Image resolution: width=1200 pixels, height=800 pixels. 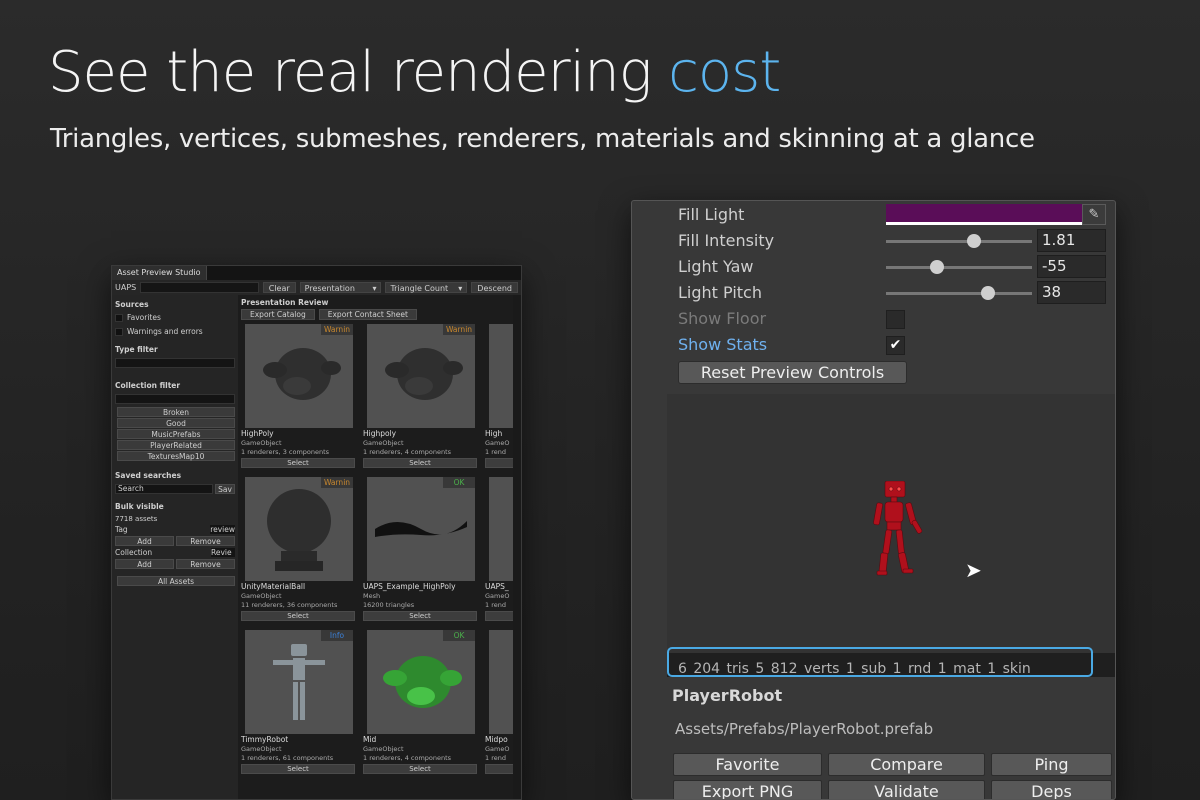 I want to click on export-png-button: Export PNG, so click(x=747, y=789).